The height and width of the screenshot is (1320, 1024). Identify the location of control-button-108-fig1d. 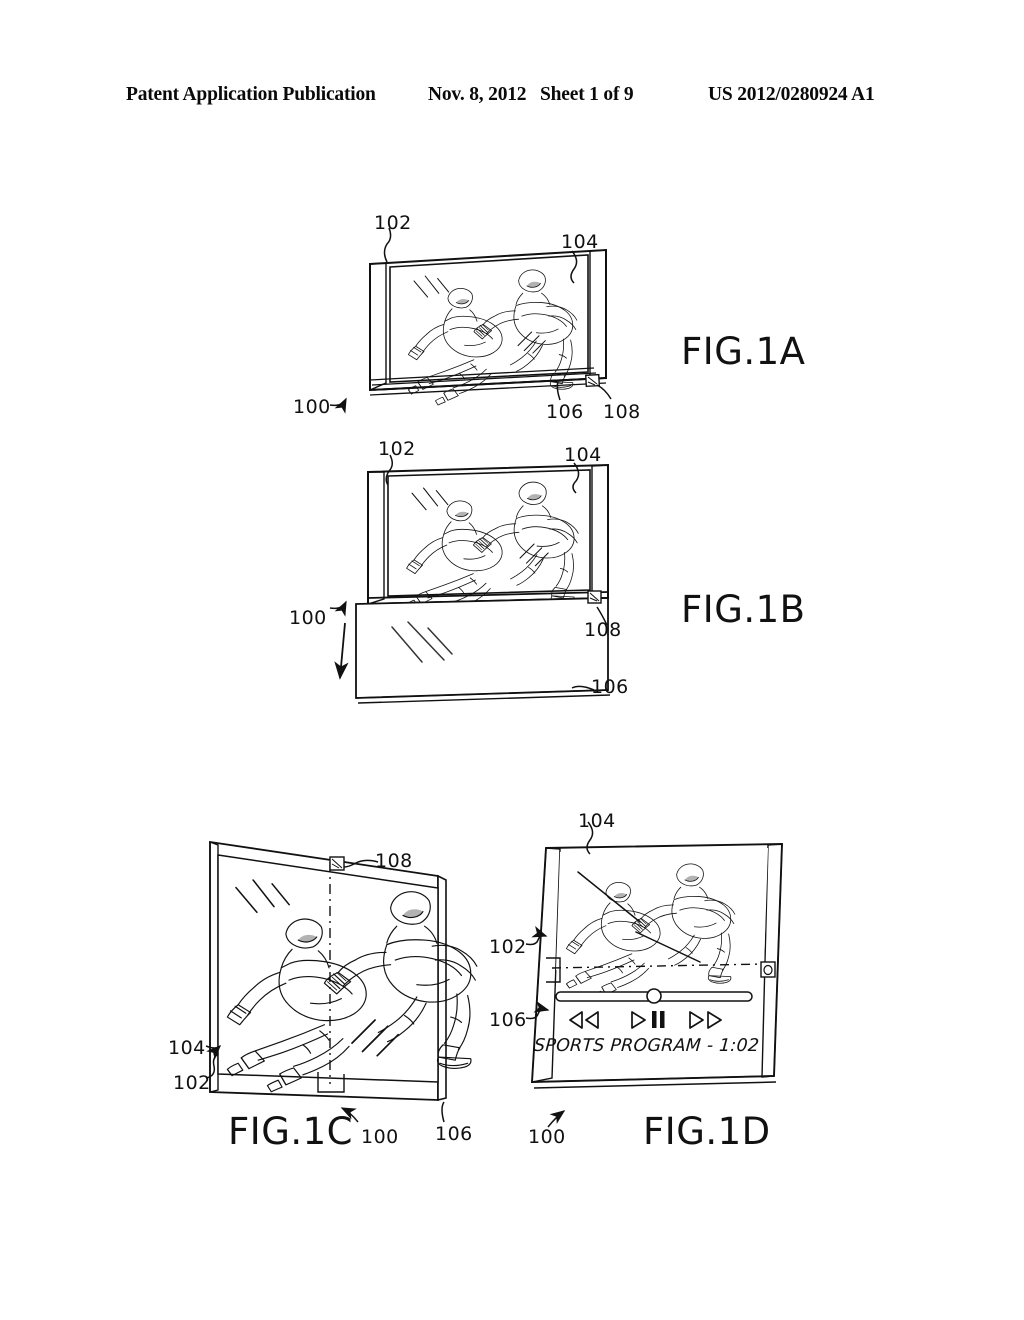
(768, 969).